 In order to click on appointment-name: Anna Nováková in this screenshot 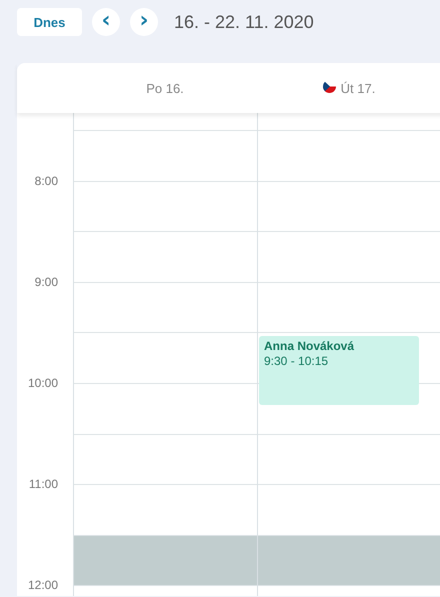, I will do `click(310, 346)`.